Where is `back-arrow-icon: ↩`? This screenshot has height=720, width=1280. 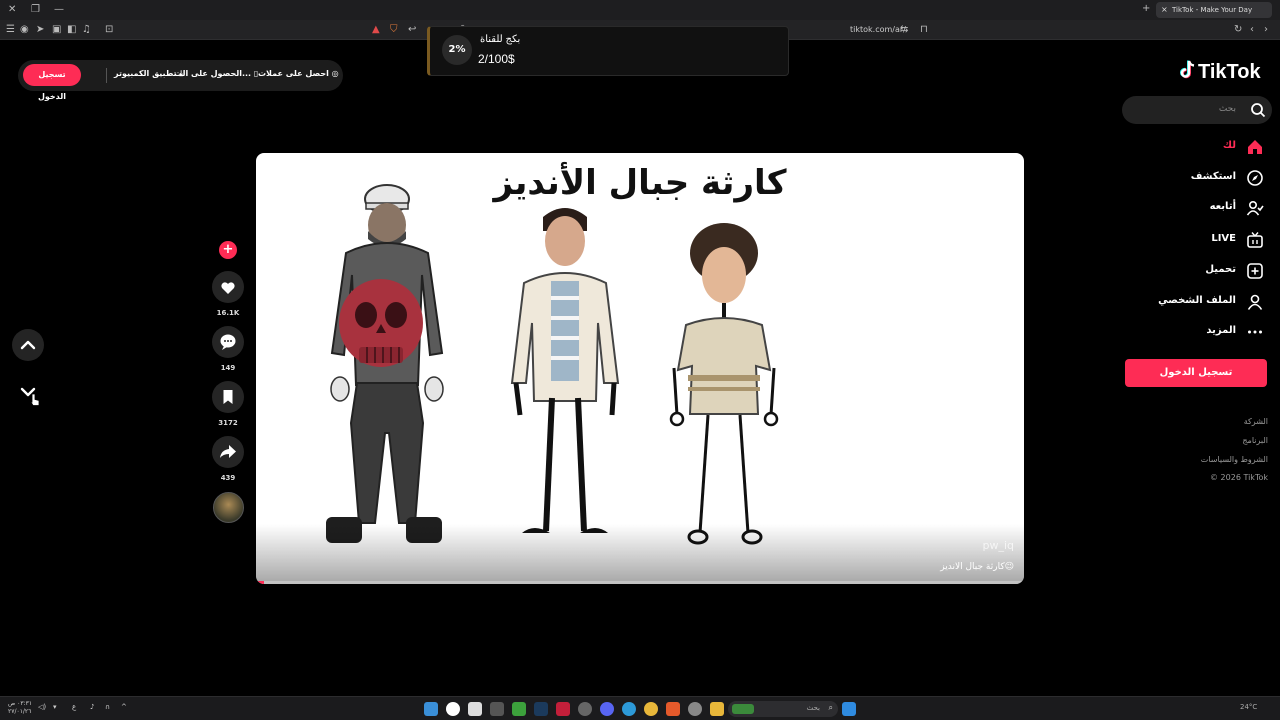
back-arrow-icon: ↩ is located at coordinates (412, 30).